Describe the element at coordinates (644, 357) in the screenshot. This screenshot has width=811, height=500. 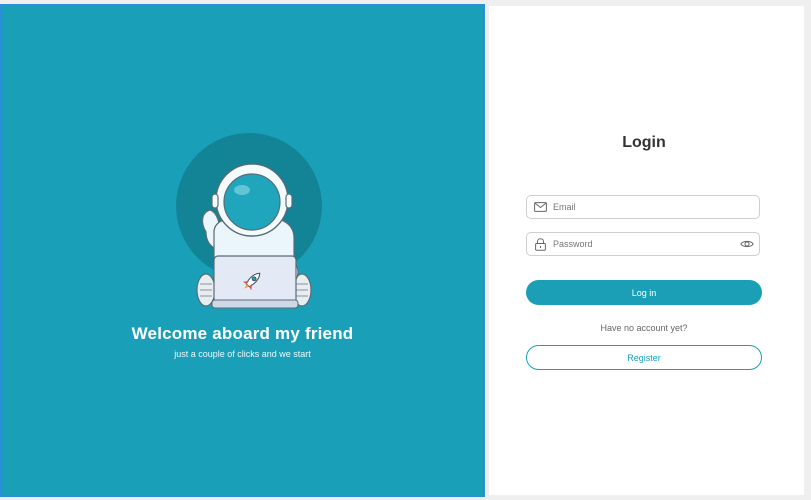
I see `register-button: Register` at that location.